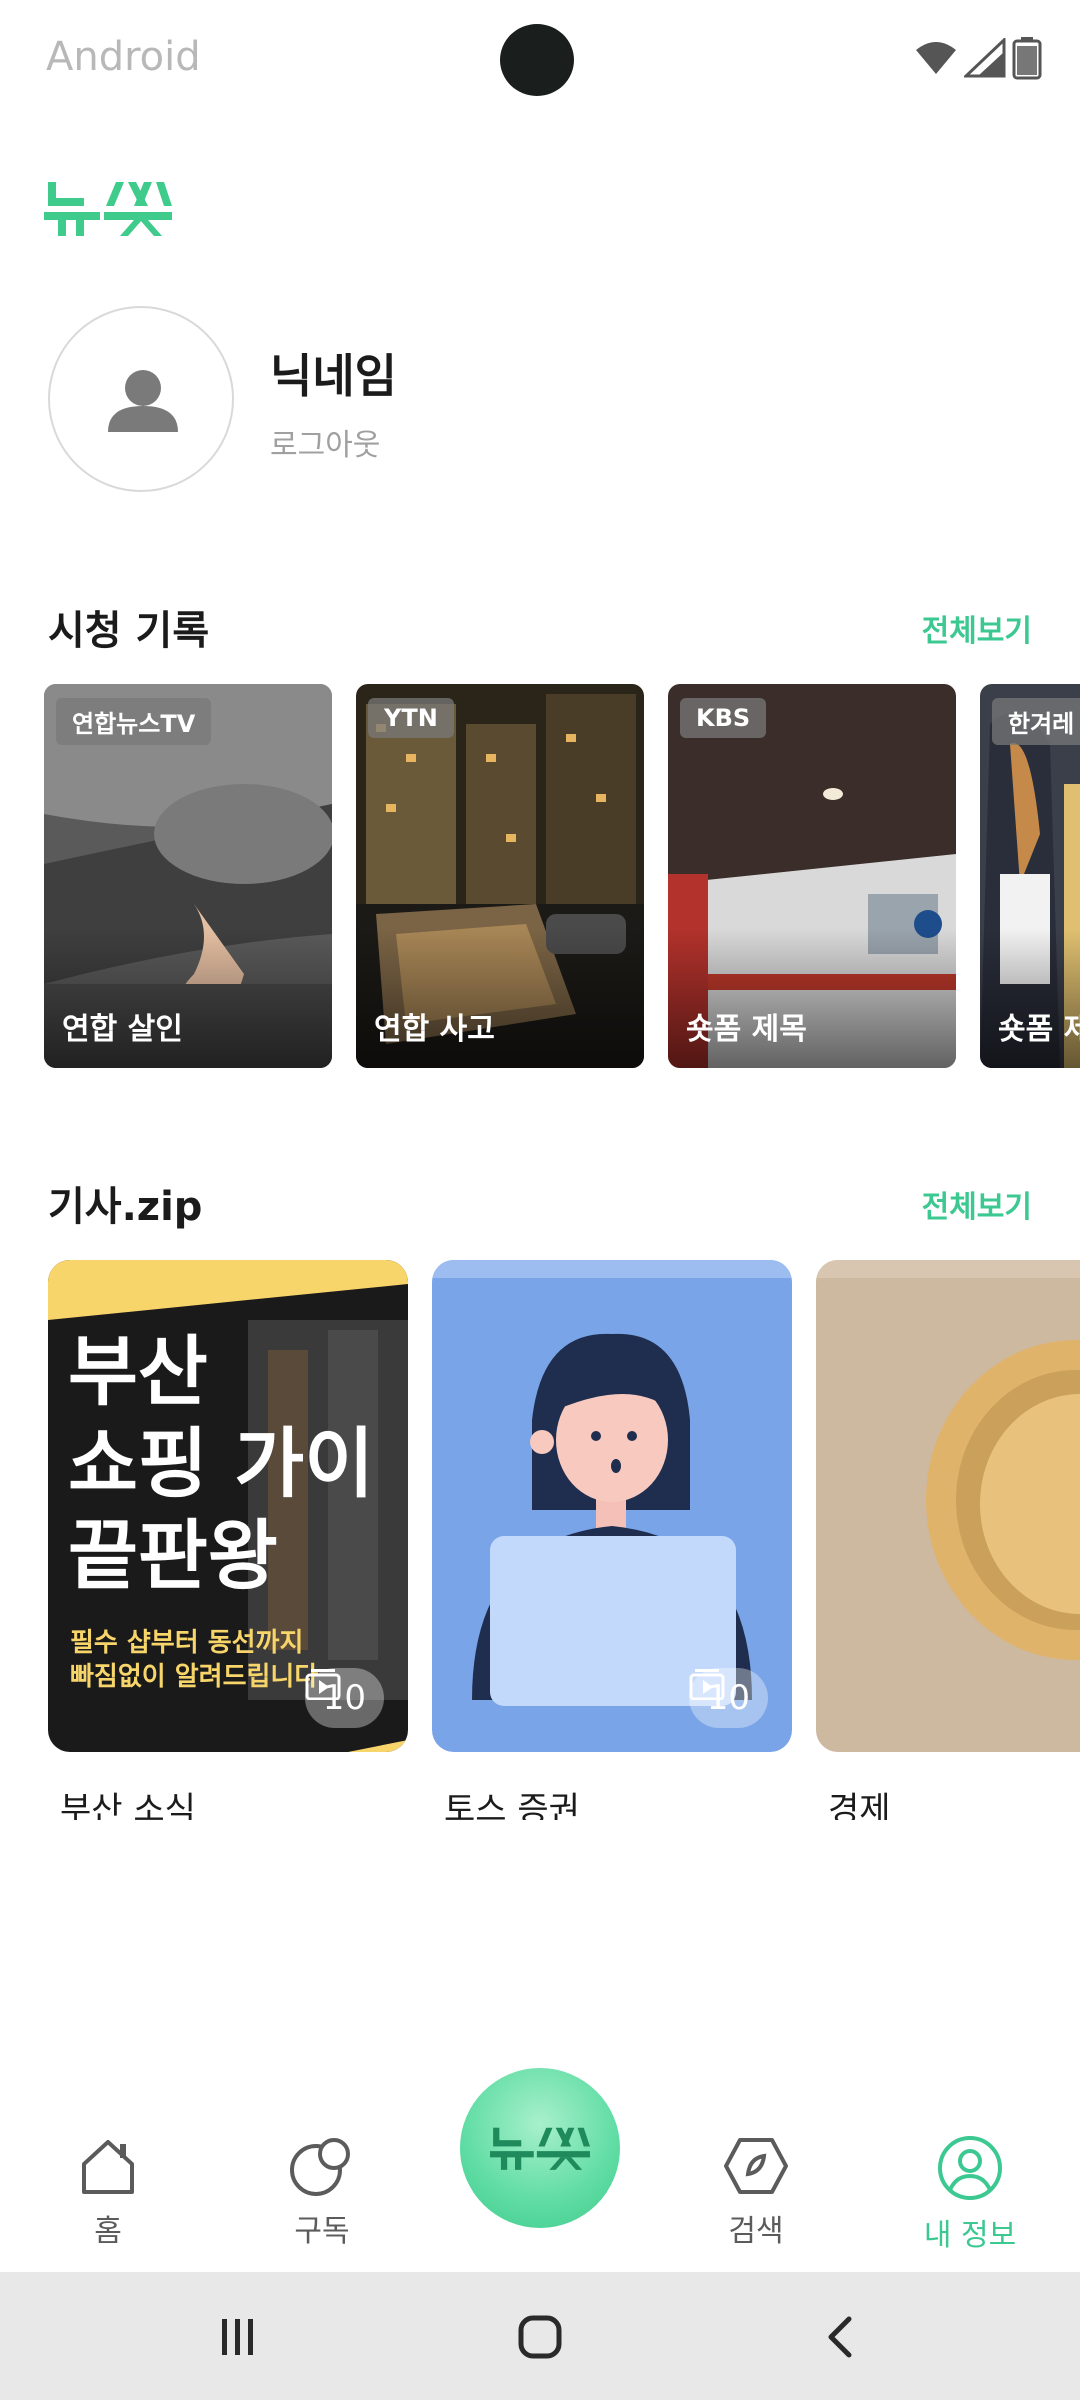 Image resolution: width=1080 pixels, height=2400 pixels. What do you see at coordinates (333, 376) in the screenshot?
I see `profile-nickname: 닉네임` at bounding box center [333, 376].